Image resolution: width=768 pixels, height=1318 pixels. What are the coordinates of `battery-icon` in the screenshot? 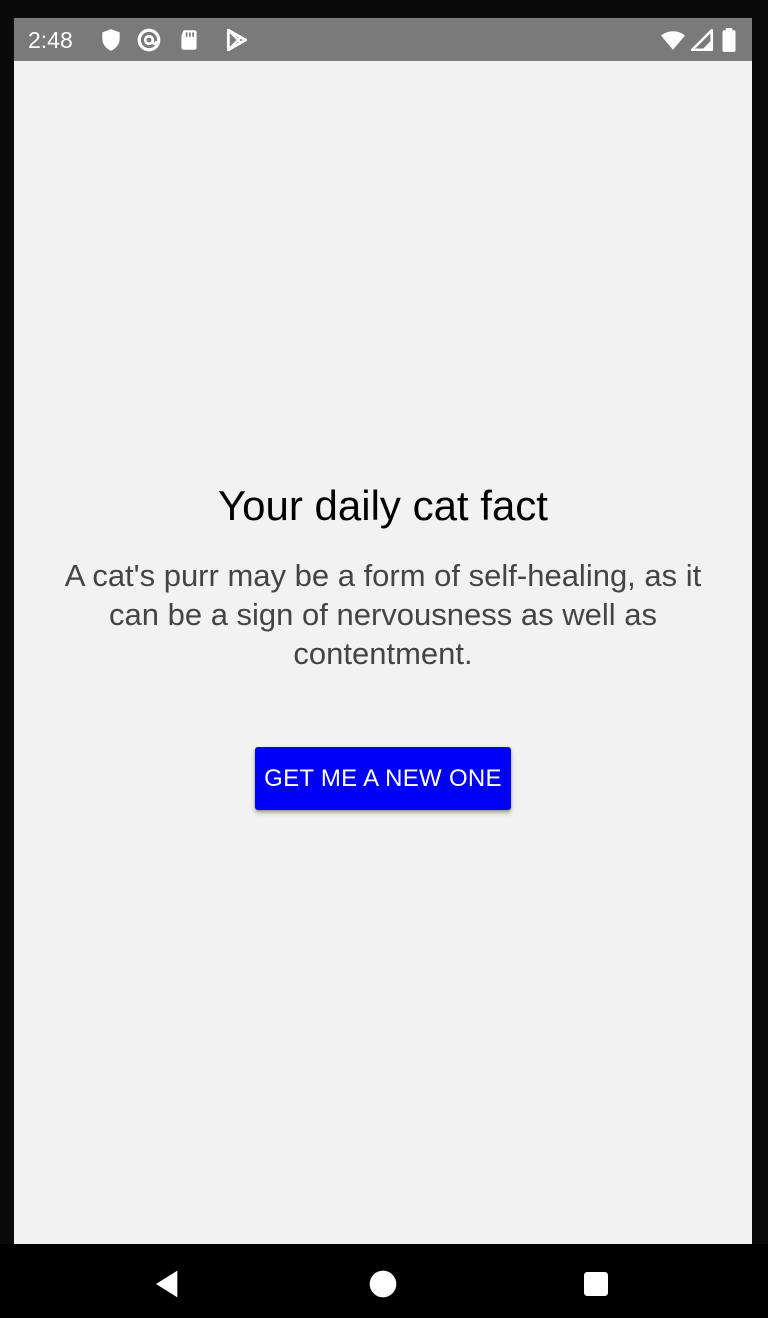 It's located at (729, 40).